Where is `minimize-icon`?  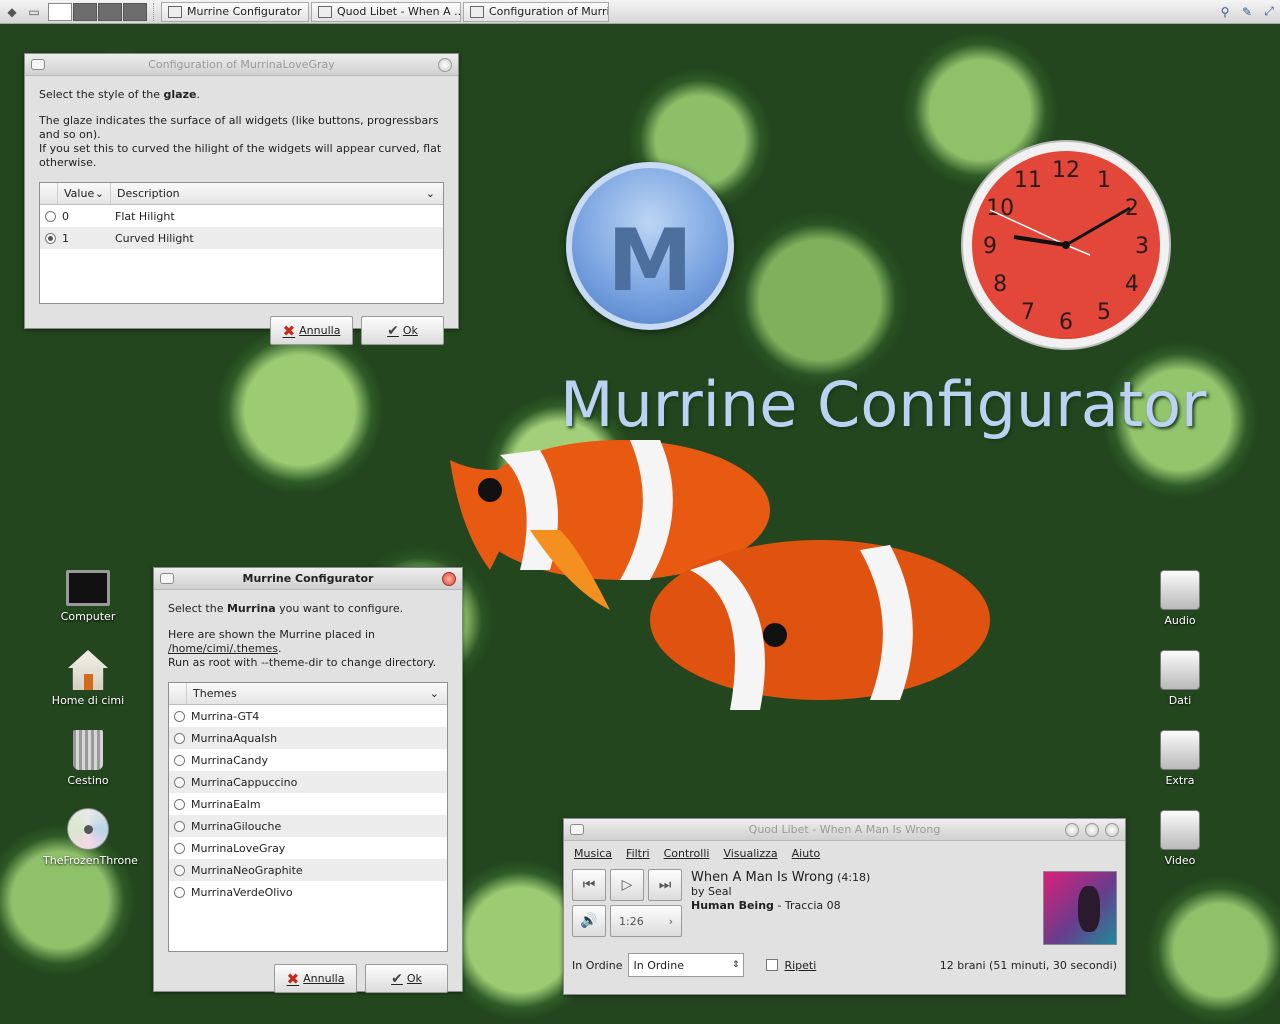
minimize-icon is located at coordinates (1072, 830).